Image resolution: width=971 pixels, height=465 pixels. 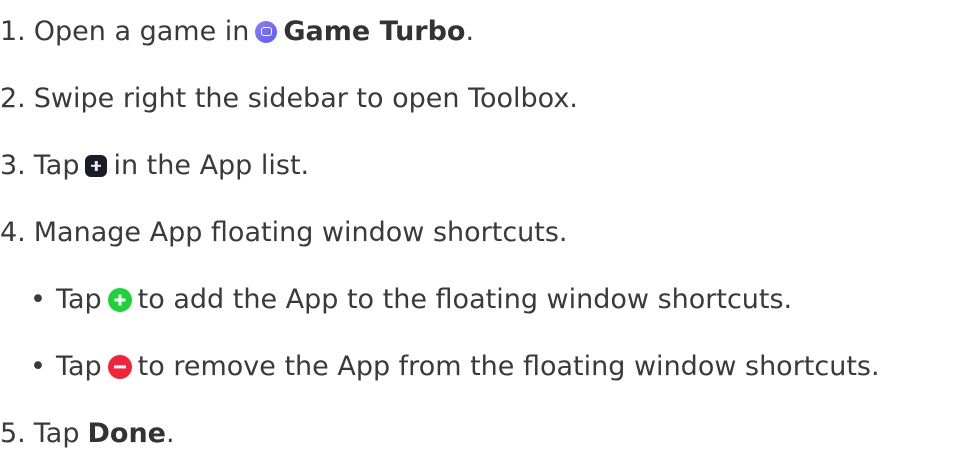 I want to click on step-number: 5., so click(x=13, y=433).